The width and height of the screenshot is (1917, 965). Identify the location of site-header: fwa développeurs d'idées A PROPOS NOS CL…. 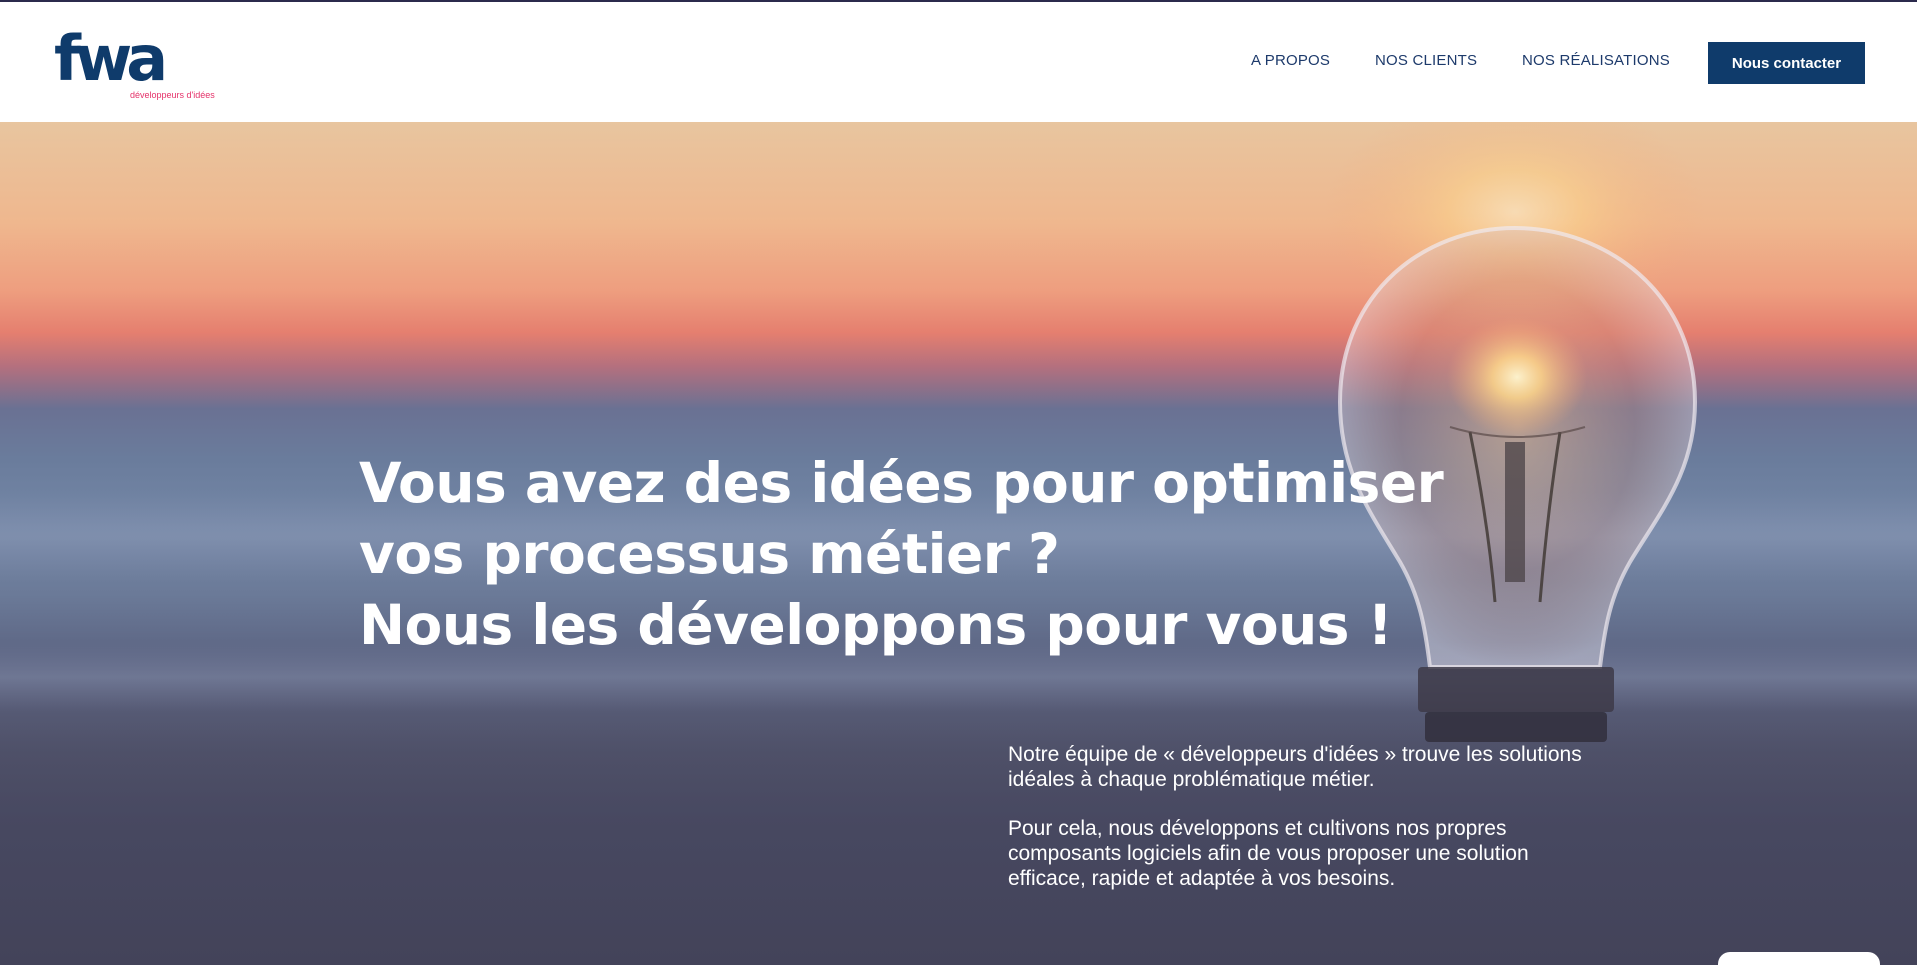
(958, 62).